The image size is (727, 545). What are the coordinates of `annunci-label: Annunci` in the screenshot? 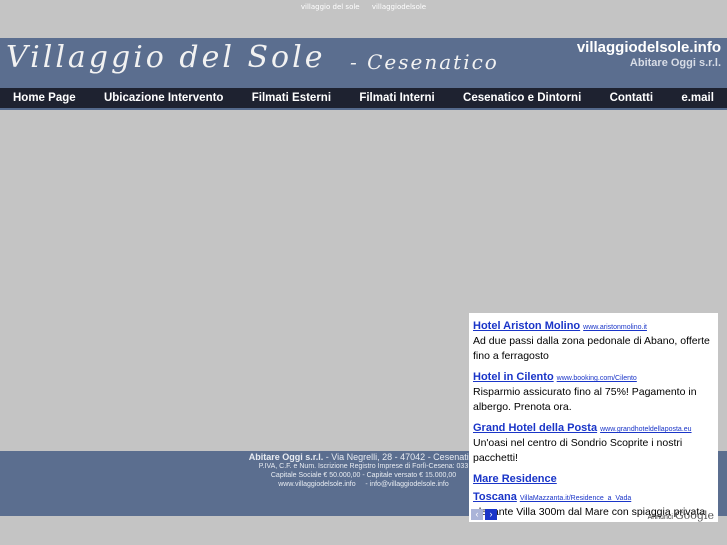 It's located at (660, 517).